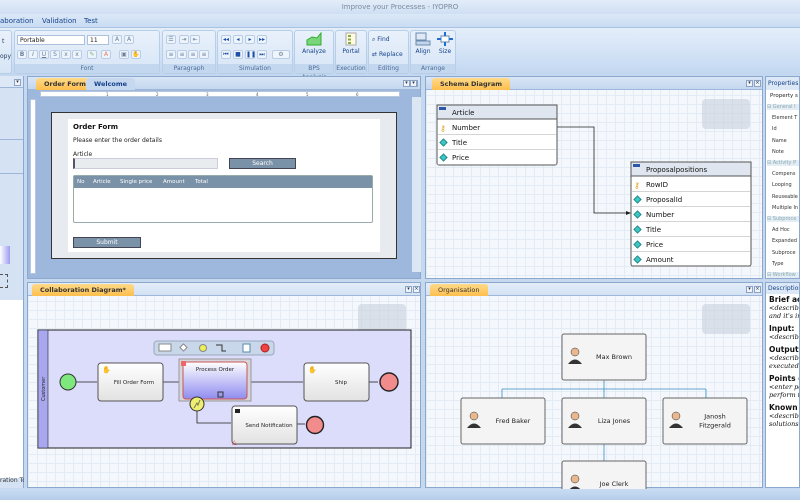 This screenshot has width=800, height=500. I want to click on property-row: Expanded, so click(784, 241).